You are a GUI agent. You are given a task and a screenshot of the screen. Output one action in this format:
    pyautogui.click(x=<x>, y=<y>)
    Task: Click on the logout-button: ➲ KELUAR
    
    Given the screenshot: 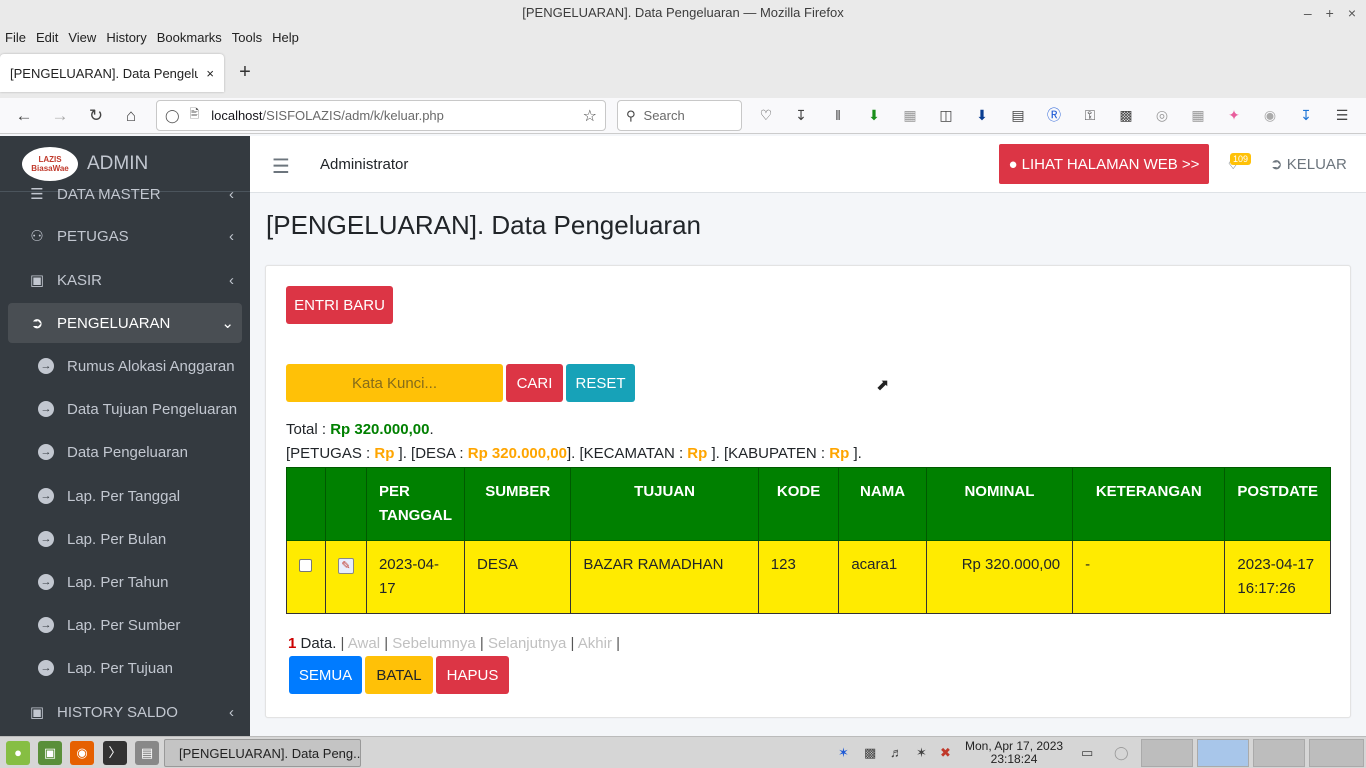 What is the action you would take?
    pyautogui.click(x=1308, y=164)
    